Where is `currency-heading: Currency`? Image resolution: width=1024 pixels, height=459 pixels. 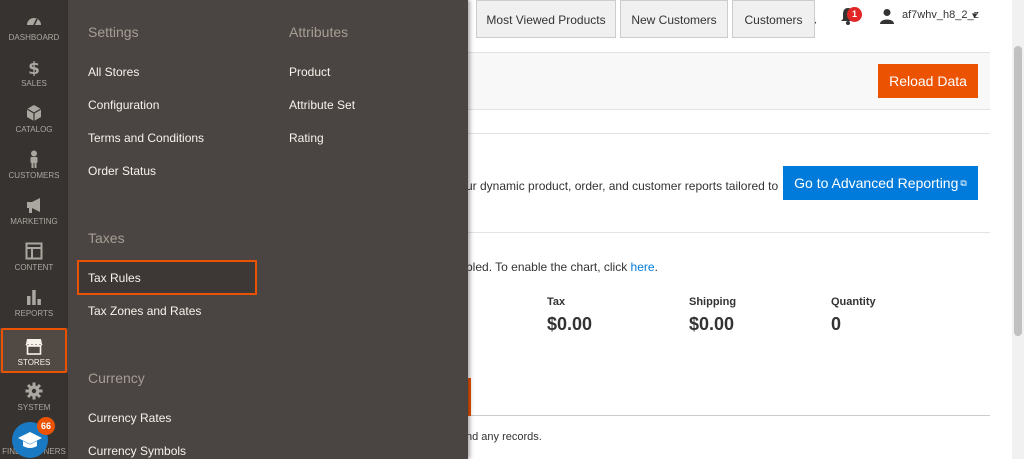 currency-heading: Currency is located at coordinates (116, 378).